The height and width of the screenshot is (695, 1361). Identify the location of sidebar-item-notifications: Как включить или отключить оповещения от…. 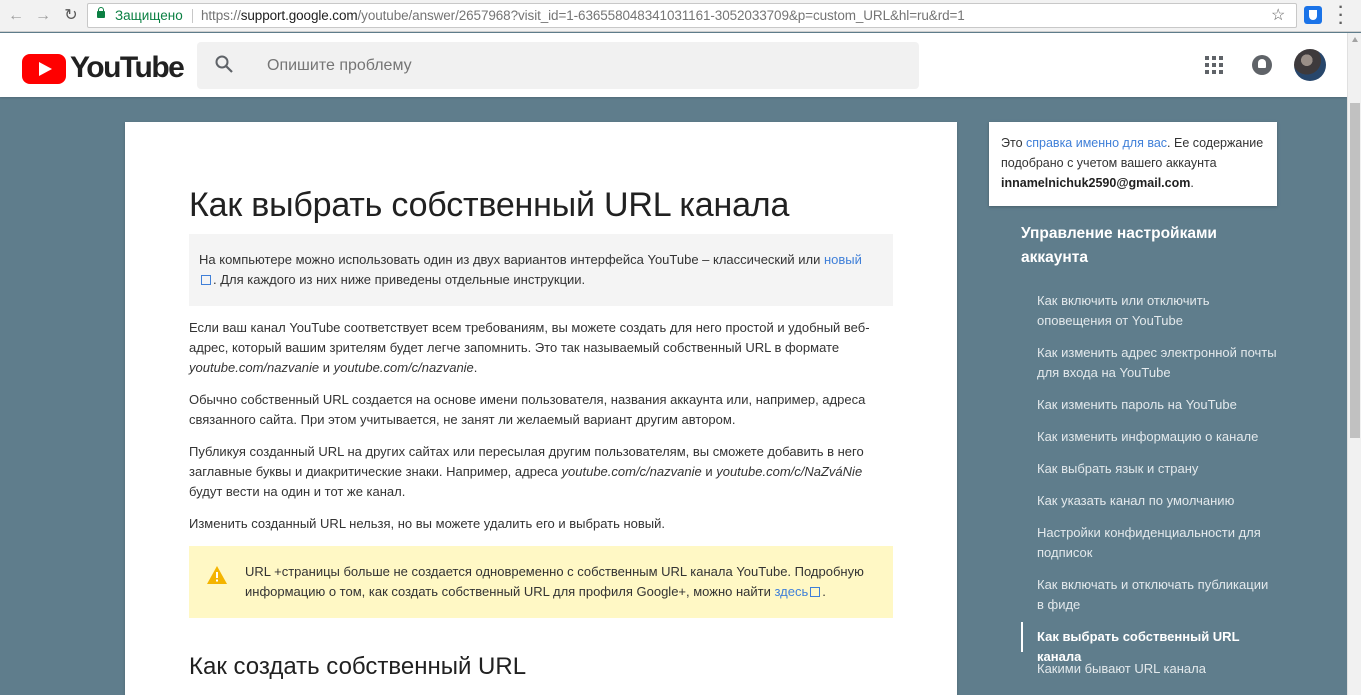
(1149, 311).